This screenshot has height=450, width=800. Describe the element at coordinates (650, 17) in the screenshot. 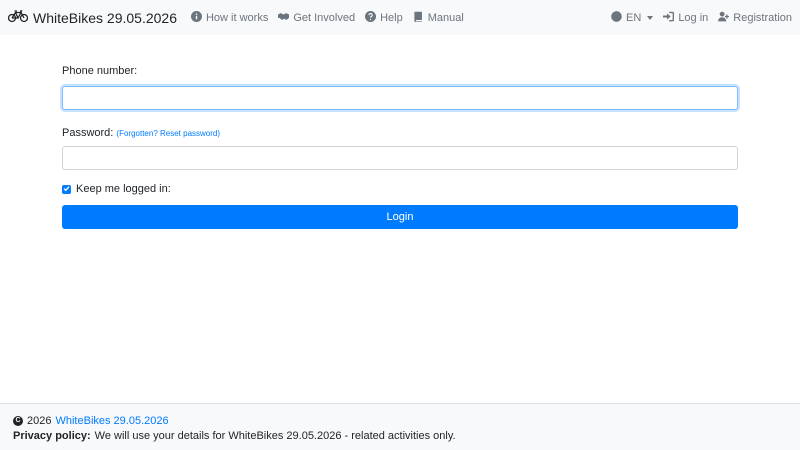

I see `chevron-down-icon` at that location.